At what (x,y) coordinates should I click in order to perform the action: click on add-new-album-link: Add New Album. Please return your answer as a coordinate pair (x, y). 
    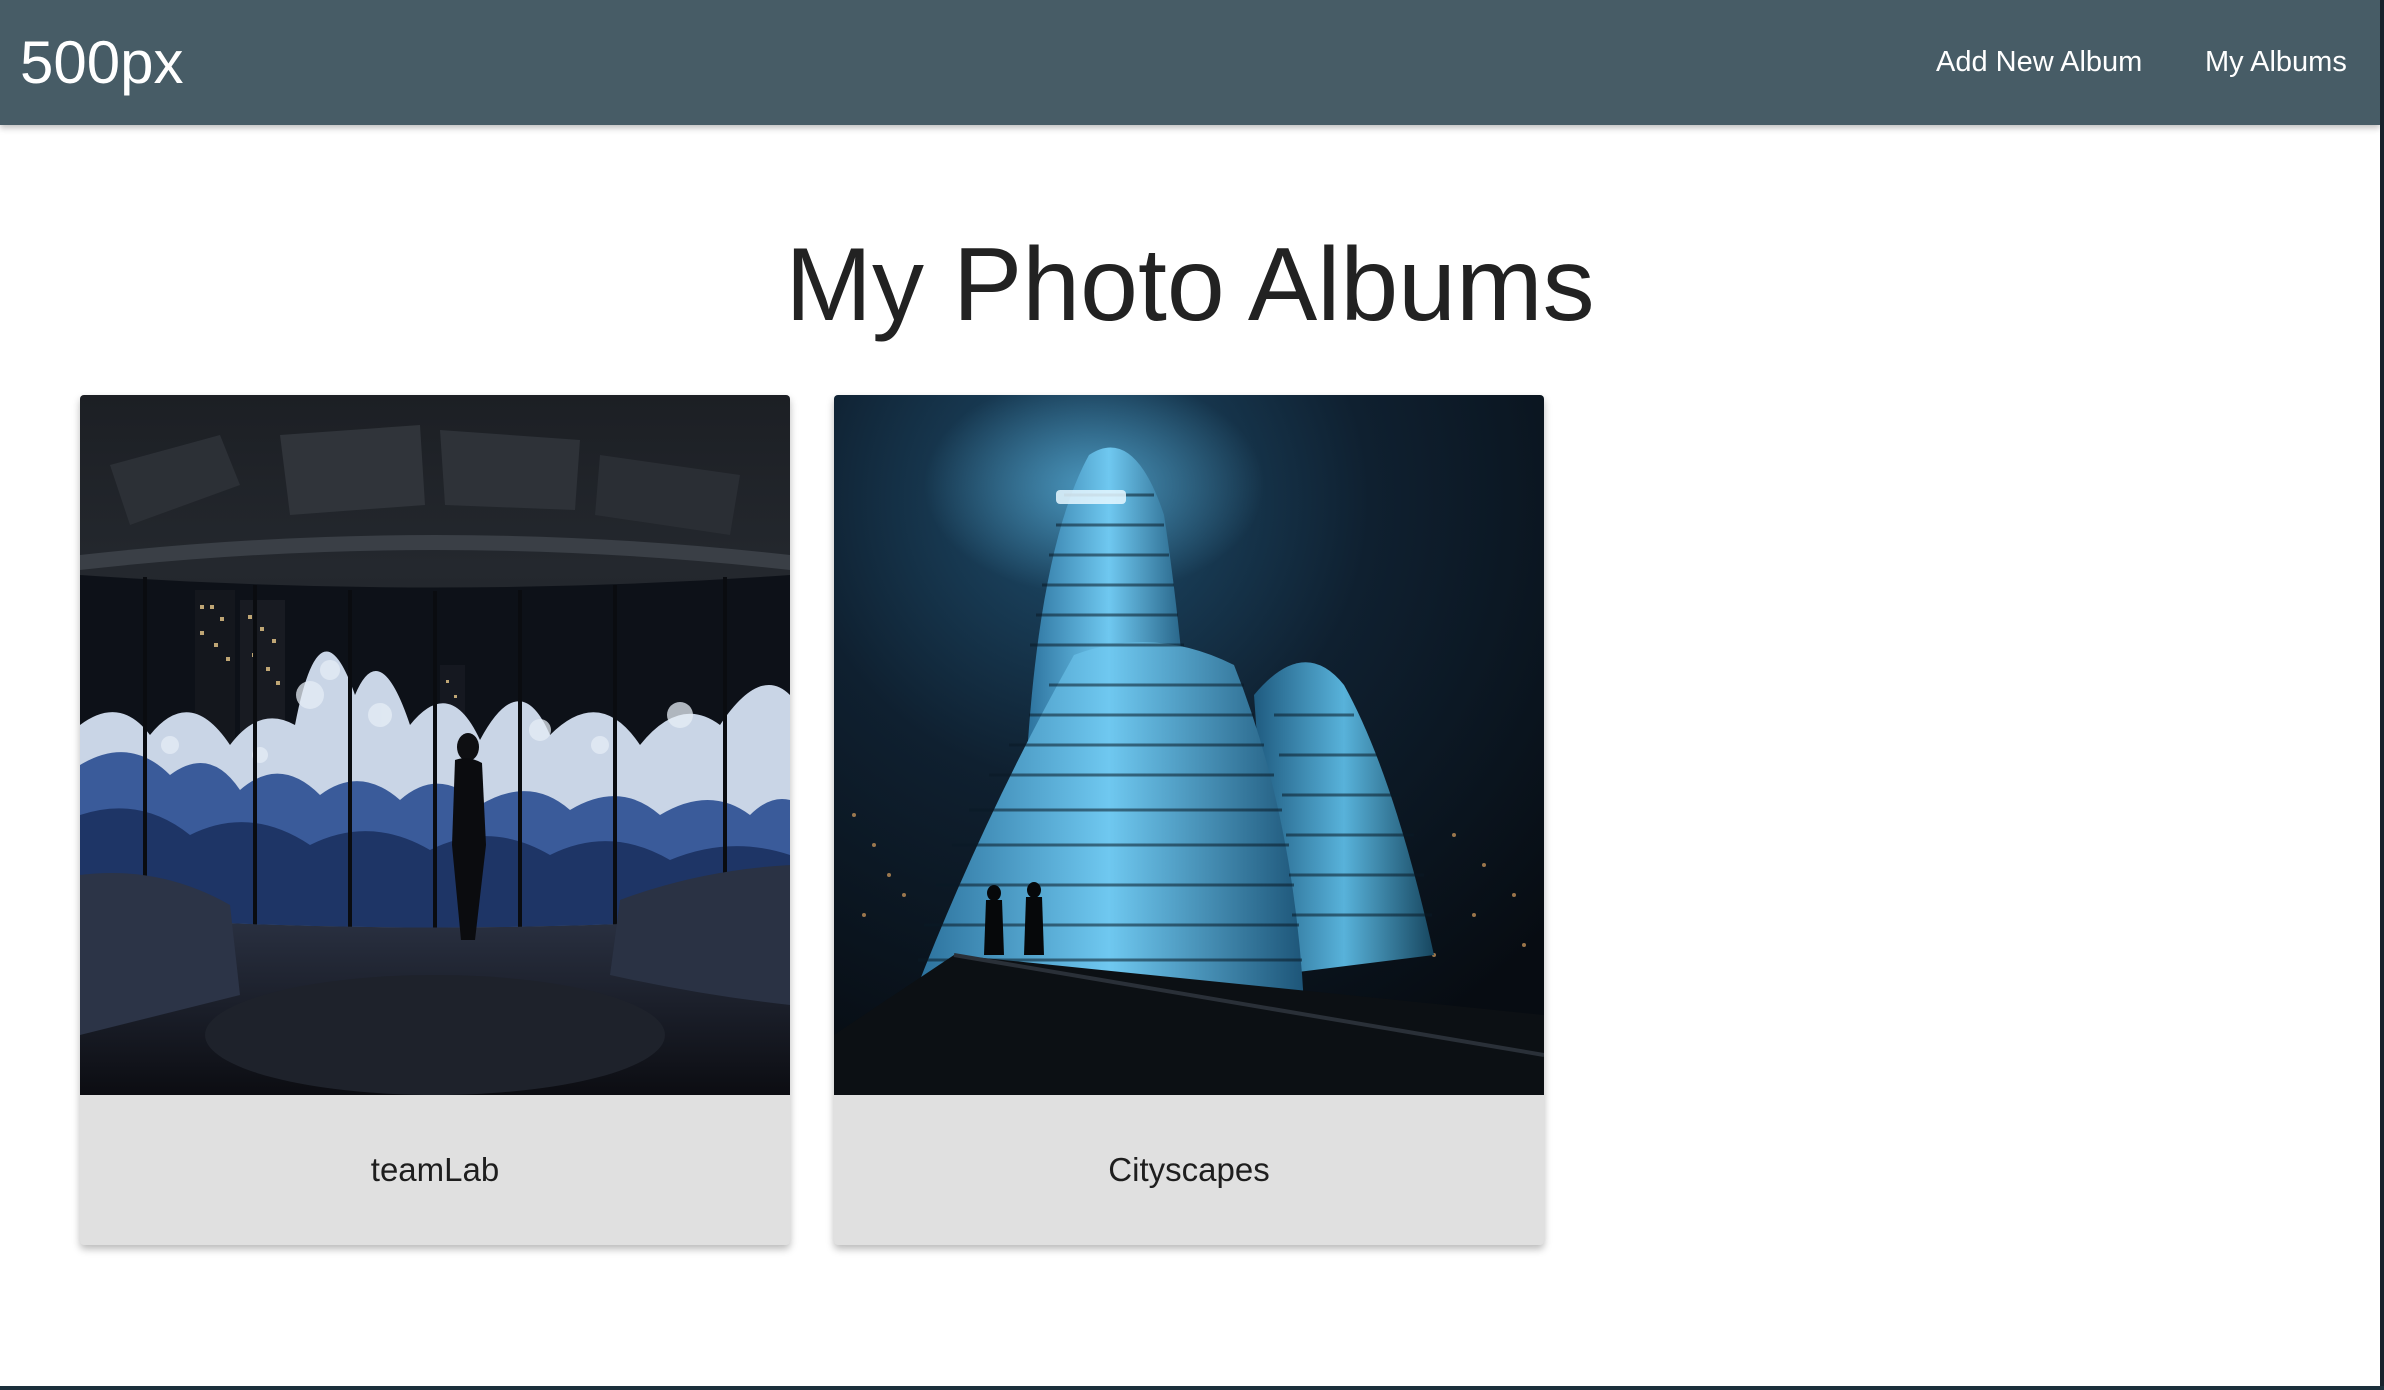
    Looking at the image, I should click on (2039, 62).